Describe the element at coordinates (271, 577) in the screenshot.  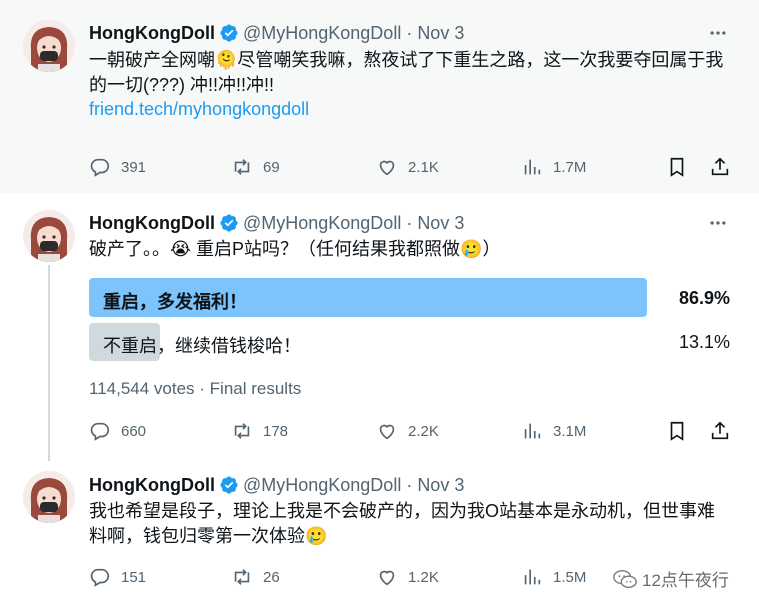
I see `retweet-count: 26` at that location.